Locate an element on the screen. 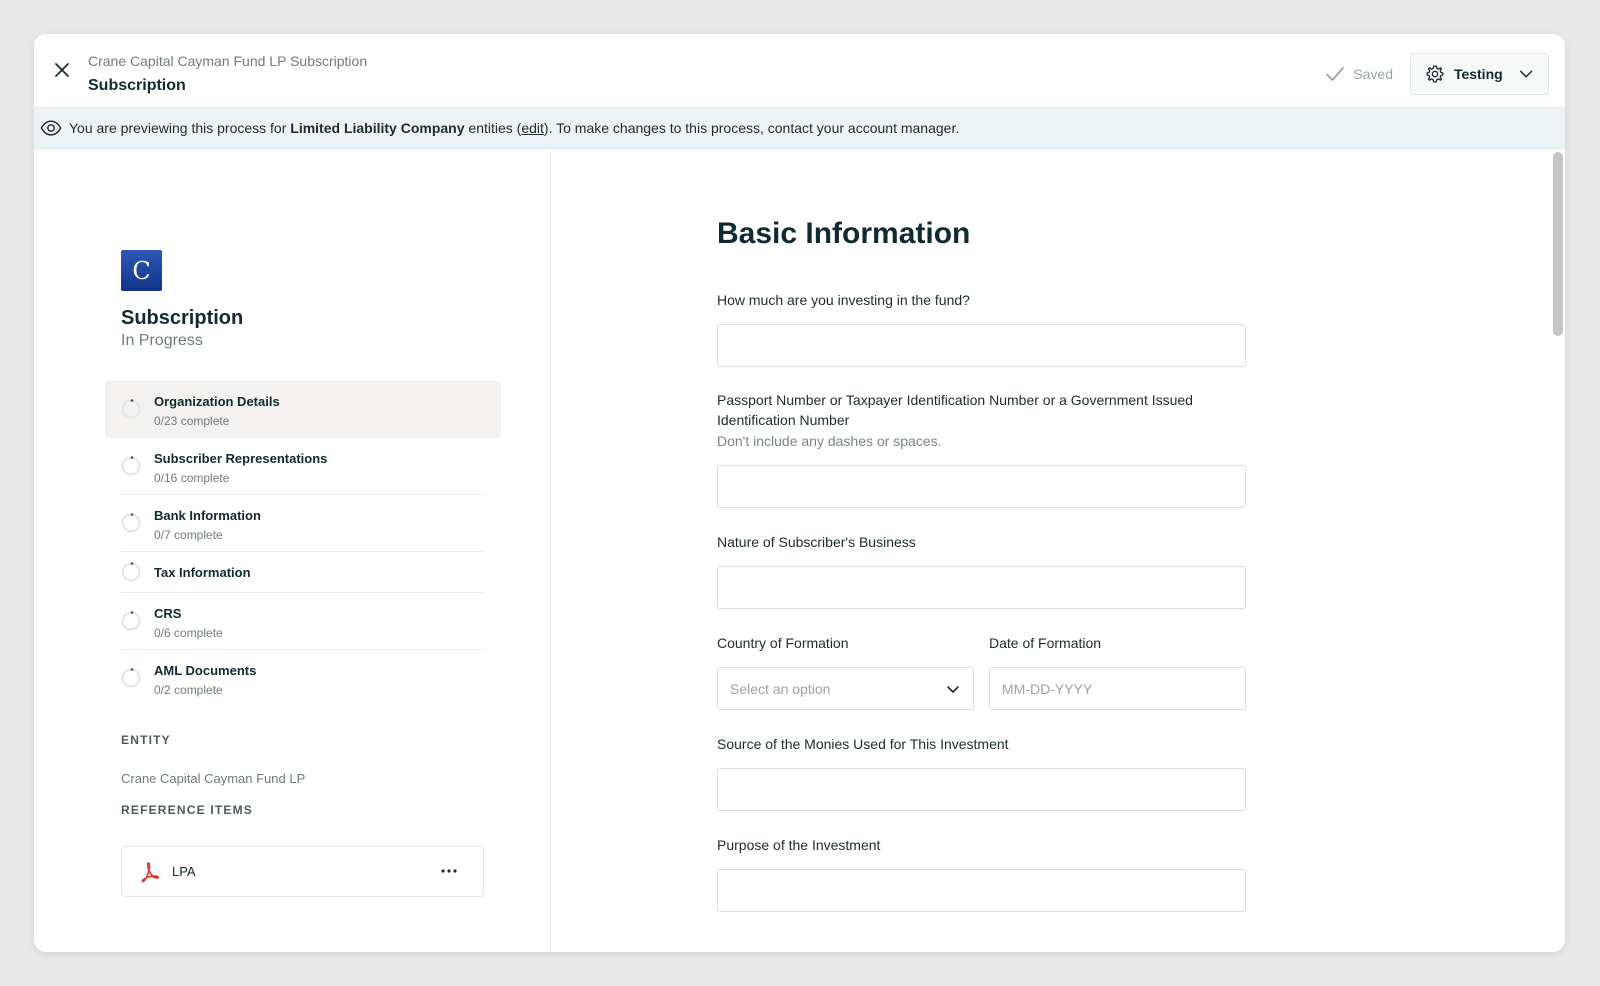  step-name: AML Documents is located at coordinates (205, 670).